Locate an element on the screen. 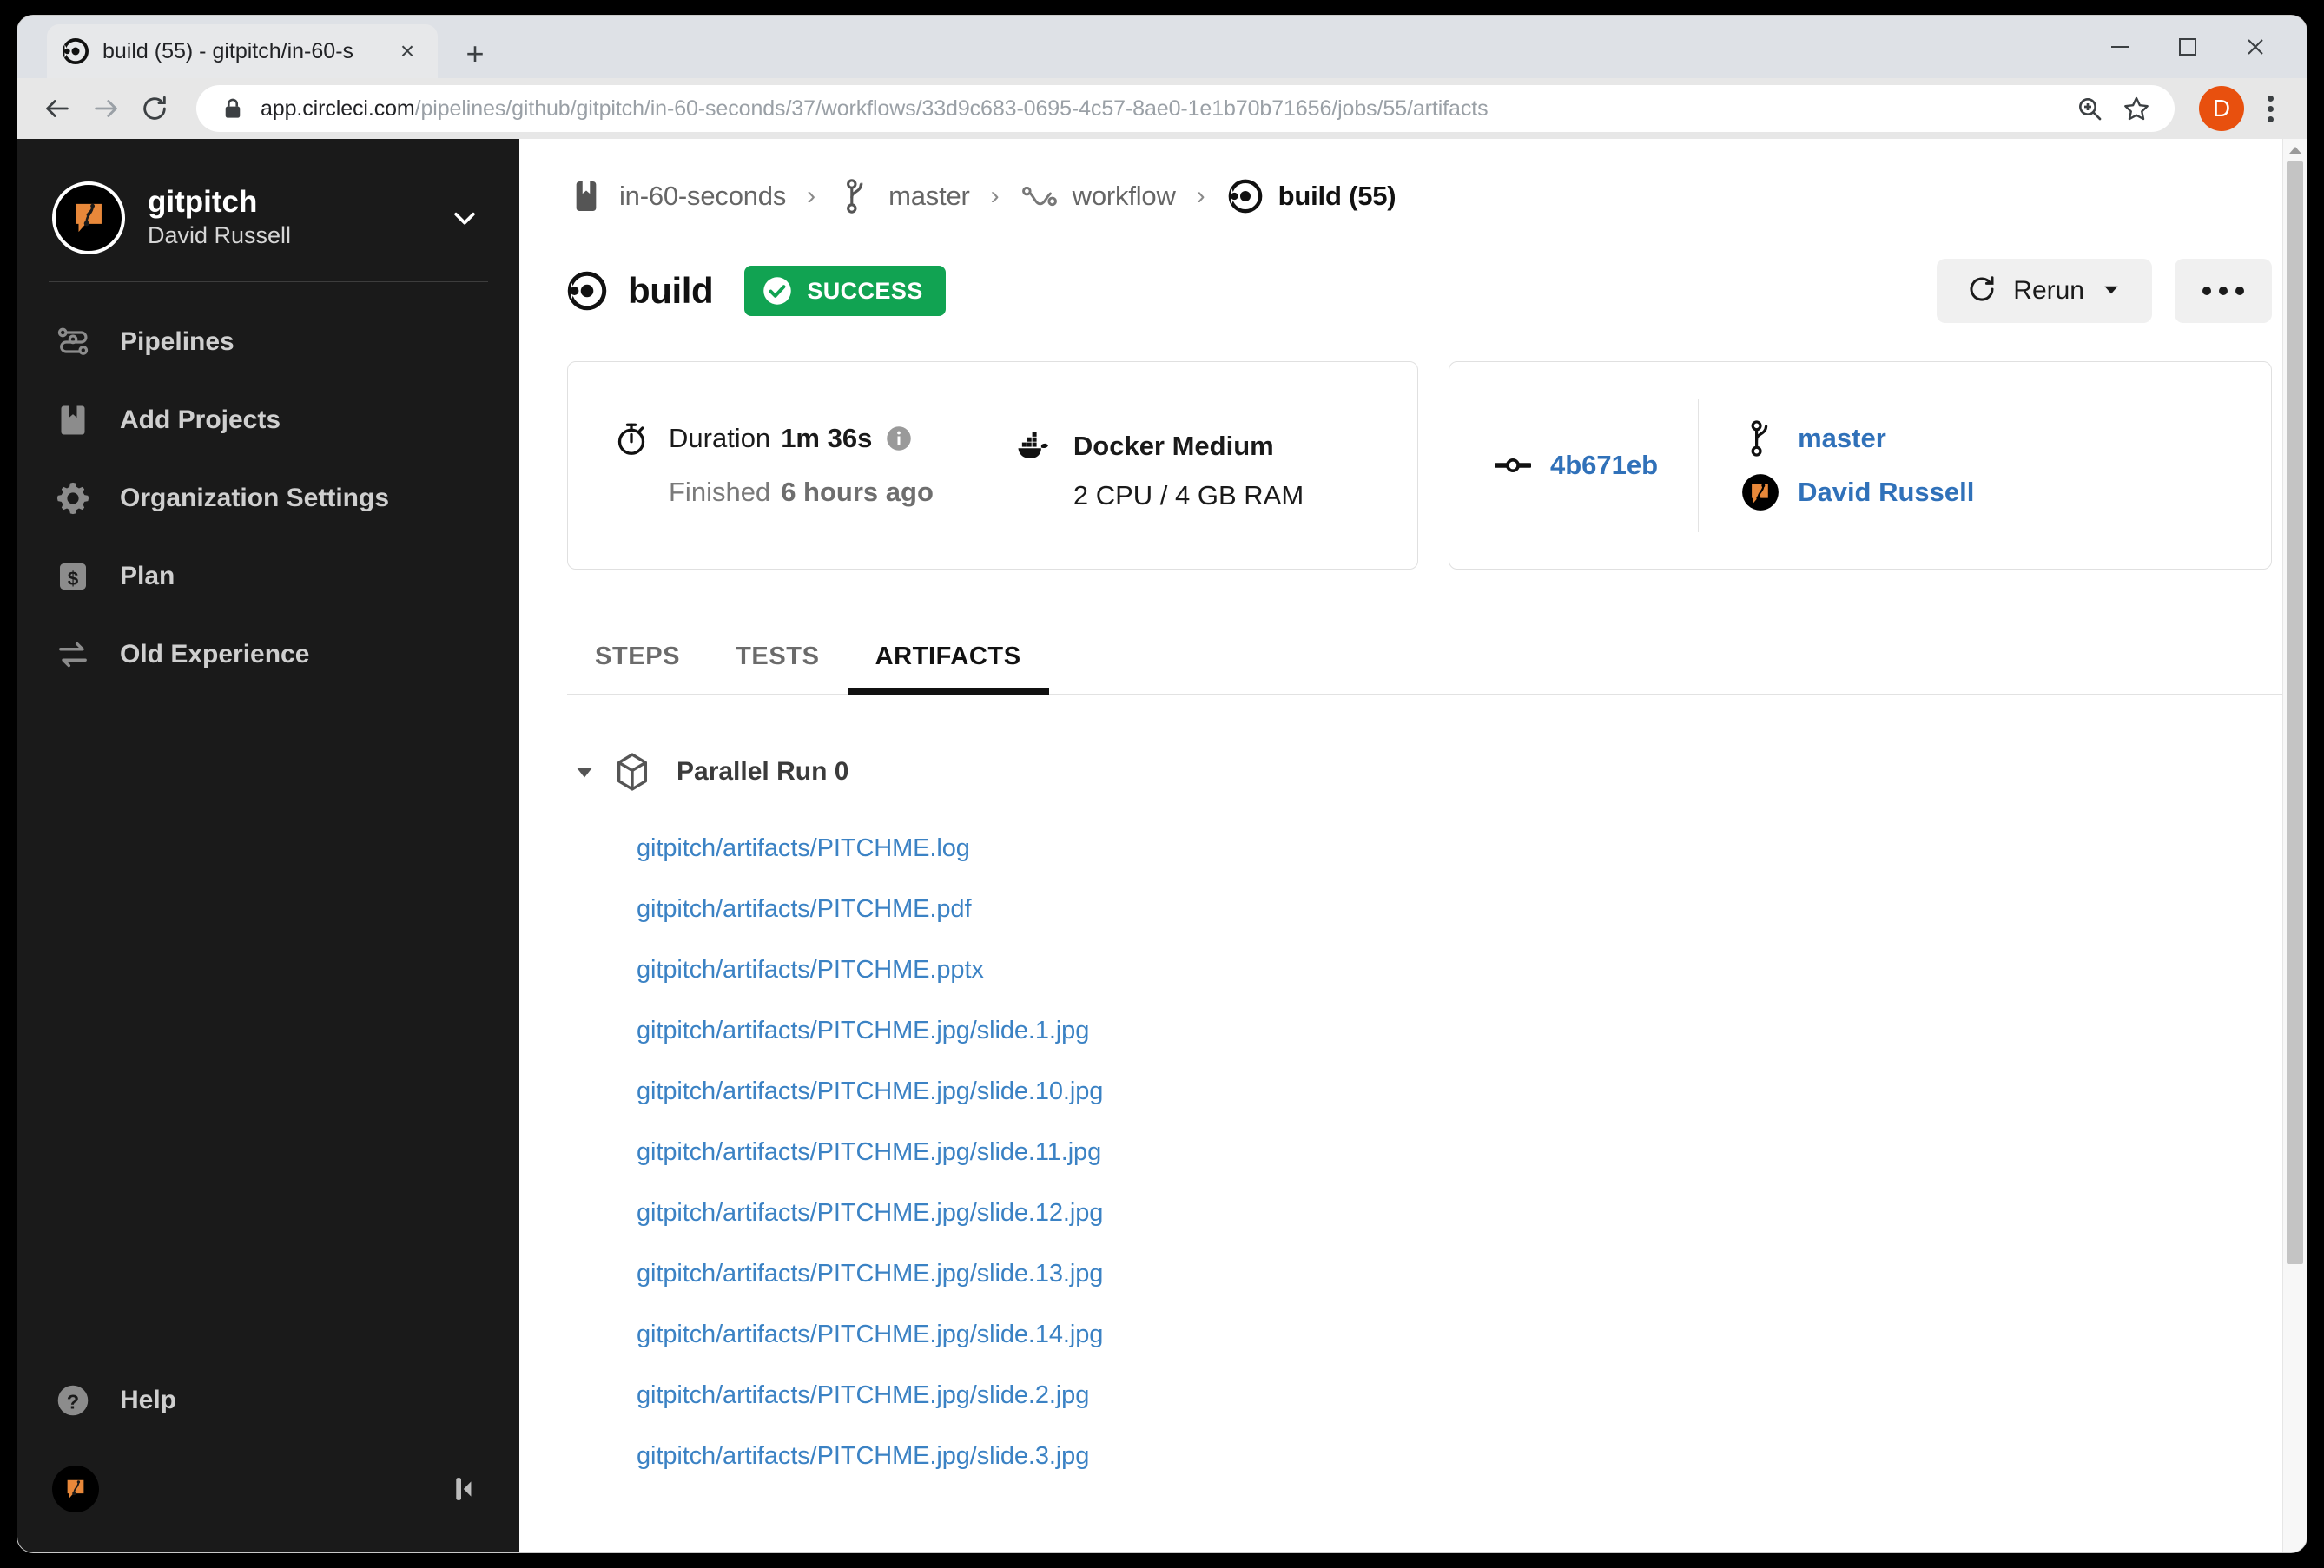 Image resolution: width=2324 pixels, height=1568 pixels. gear-icon is located at coordinates (73, 498).